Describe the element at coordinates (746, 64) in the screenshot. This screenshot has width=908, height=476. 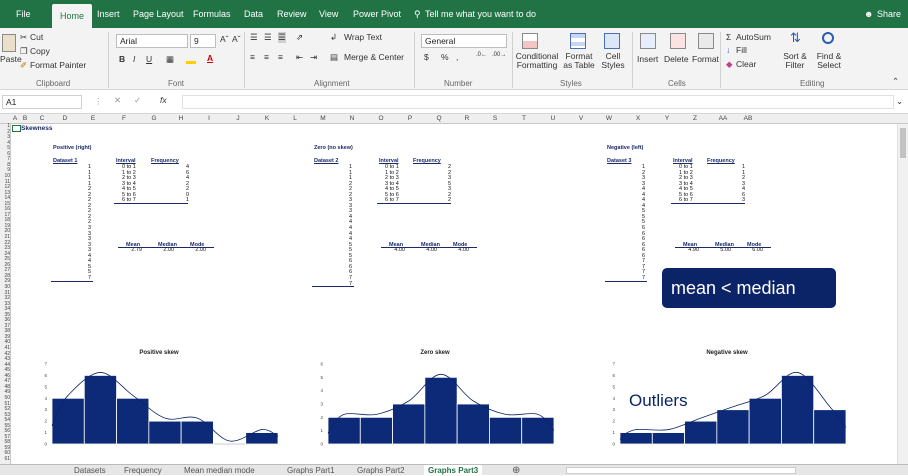
I see `clear-button: Clear` at that location.